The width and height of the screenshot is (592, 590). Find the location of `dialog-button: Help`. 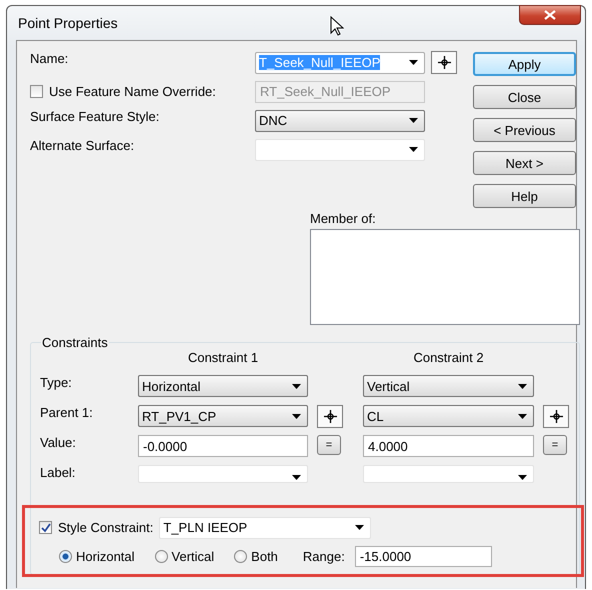

dialog-button: Help is located at coordinates (524, 196).